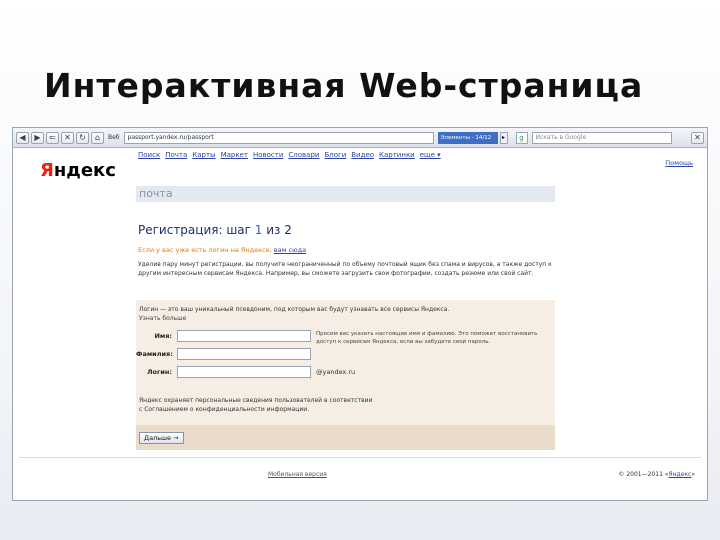 This screenshot has height=540, width=720. Describe the element at coordinates (294, 318) in the screenshot. I see `learn-more-link: Узнать больше` at that location.